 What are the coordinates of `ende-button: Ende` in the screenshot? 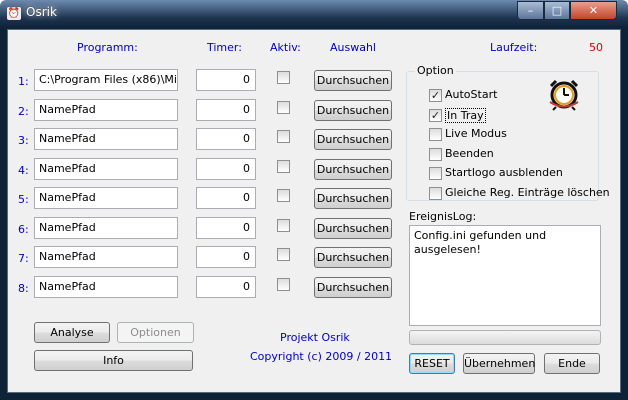 It's located at (572, 363).